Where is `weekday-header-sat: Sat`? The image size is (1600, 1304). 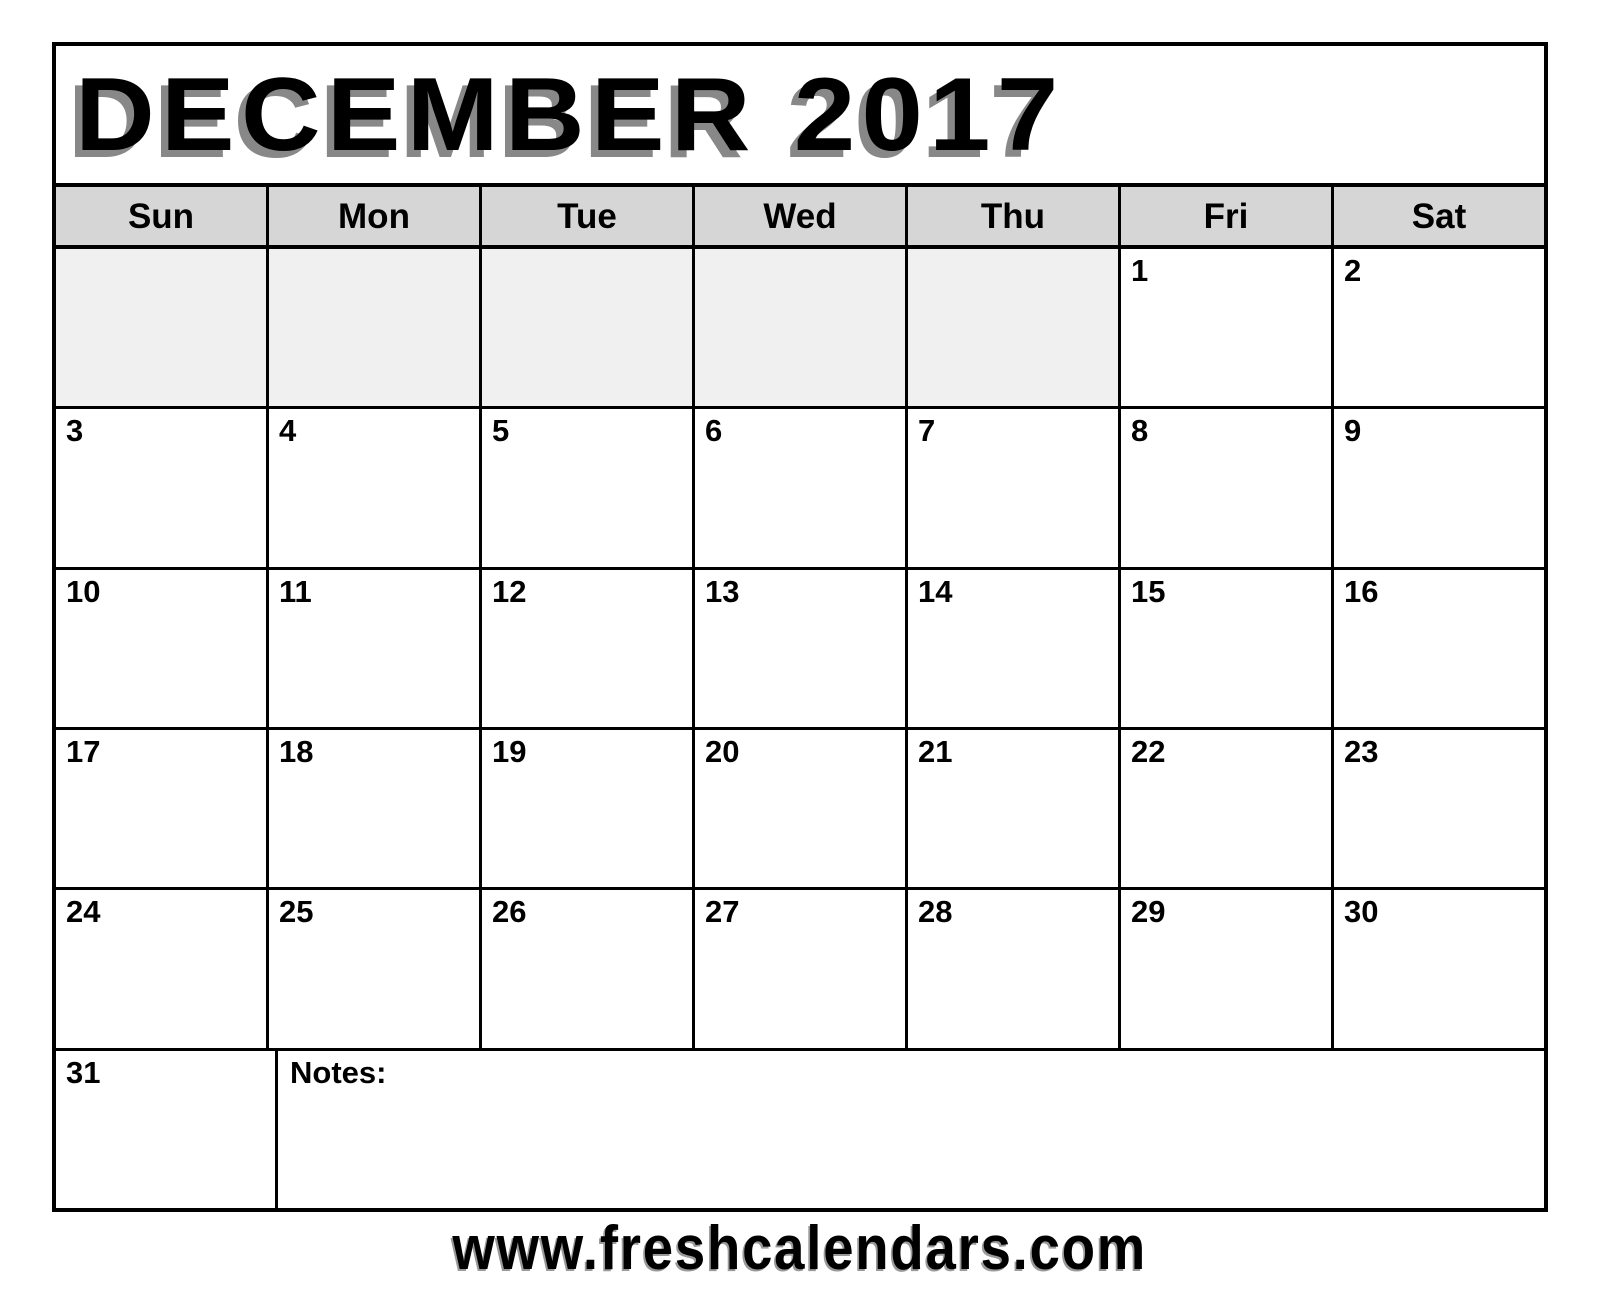 weekday-header-sat: Sat is located at coordinates (1439, 216).